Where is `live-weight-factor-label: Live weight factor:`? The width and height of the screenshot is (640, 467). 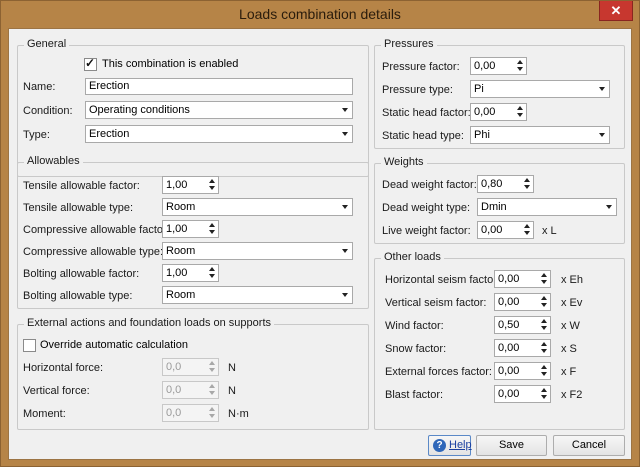
live-weight-factor-label: Live weight factor: is located at coordinates (426, 231).